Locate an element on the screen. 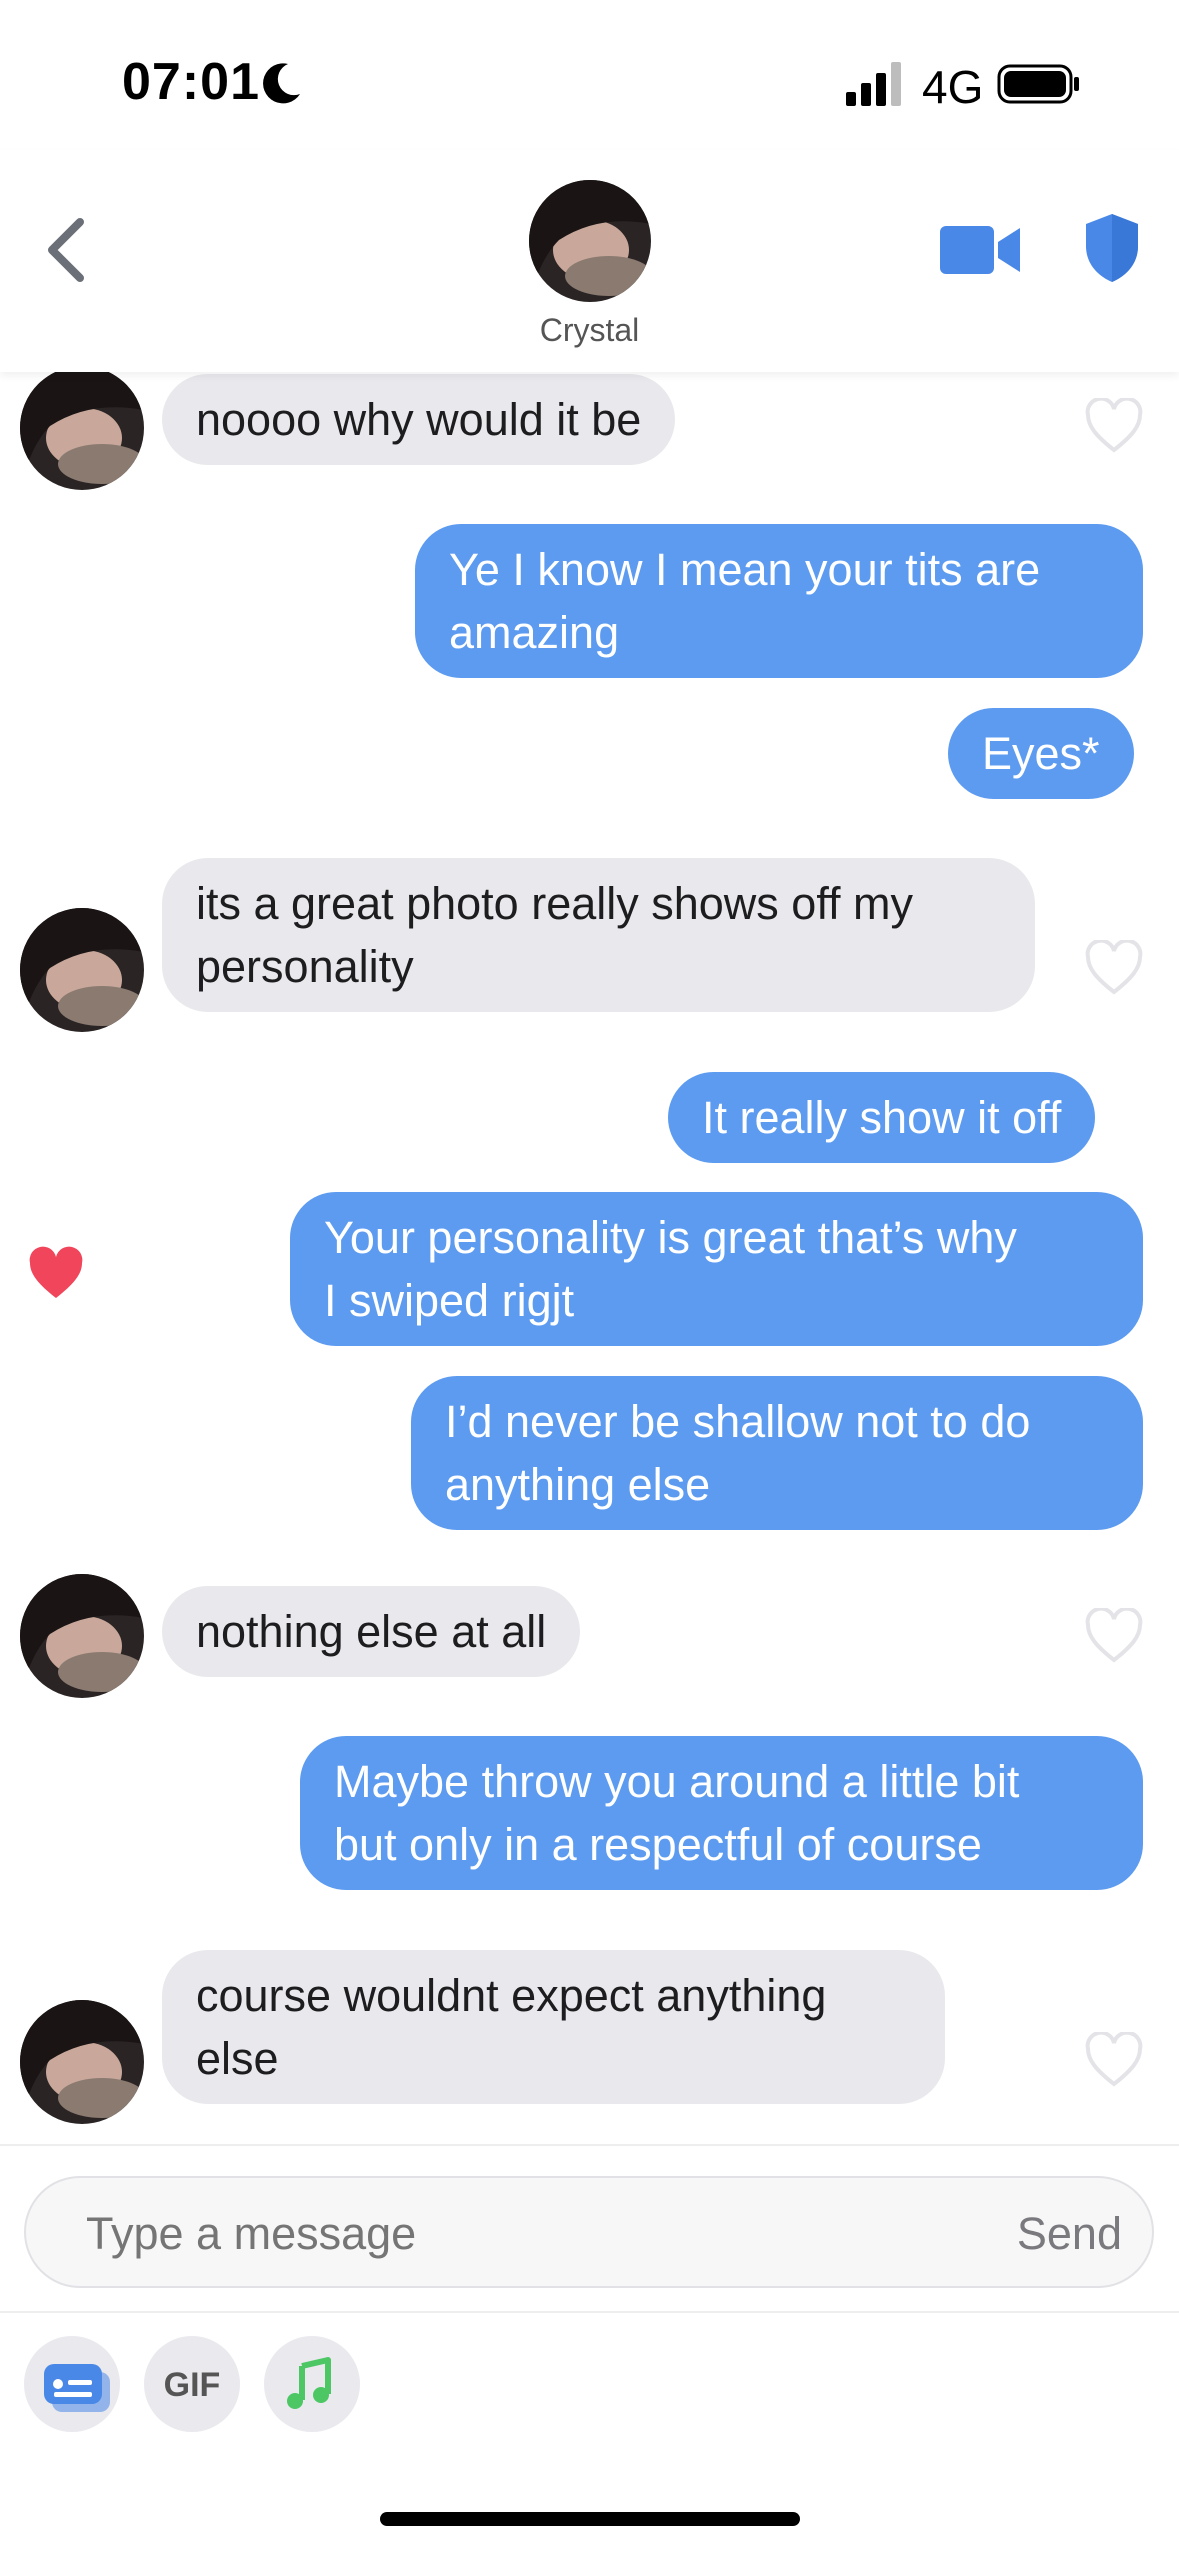 Image resolution: width=1179 pixels, height=2556 pixels. message-text: Eyes* is located at coordinates (1041, 753).